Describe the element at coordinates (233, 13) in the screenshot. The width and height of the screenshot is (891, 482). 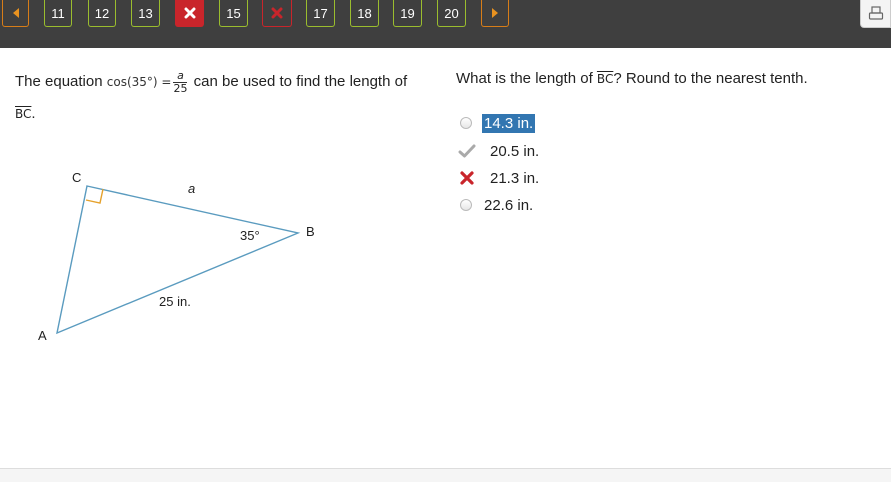
I see `nav-item-15: 15` at that location.